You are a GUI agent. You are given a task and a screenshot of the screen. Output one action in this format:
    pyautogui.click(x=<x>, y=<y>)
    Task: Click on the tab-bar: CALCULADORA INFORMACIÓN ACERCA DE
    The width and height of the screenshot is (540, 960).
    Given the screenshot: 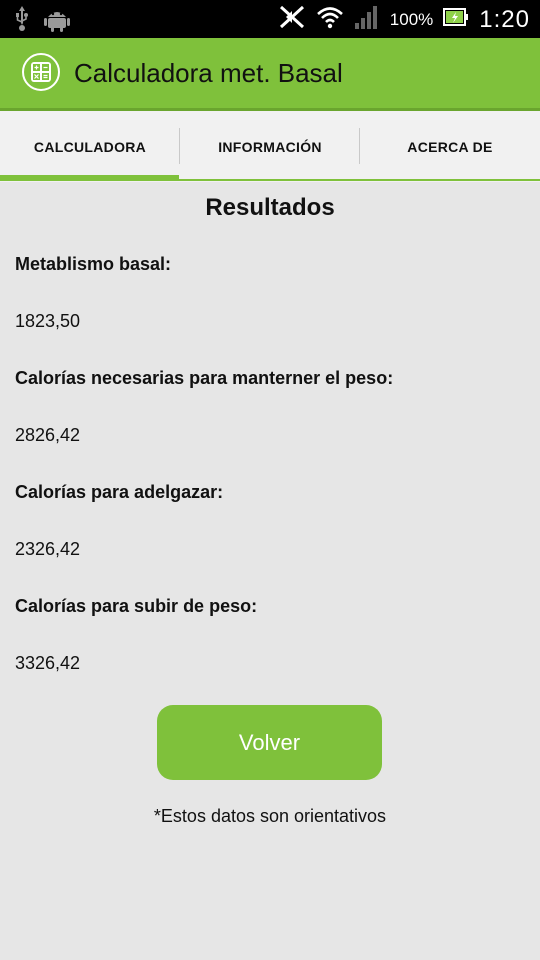 What is the action you would take?
    pyautogui.click(x=270, y=146)
    